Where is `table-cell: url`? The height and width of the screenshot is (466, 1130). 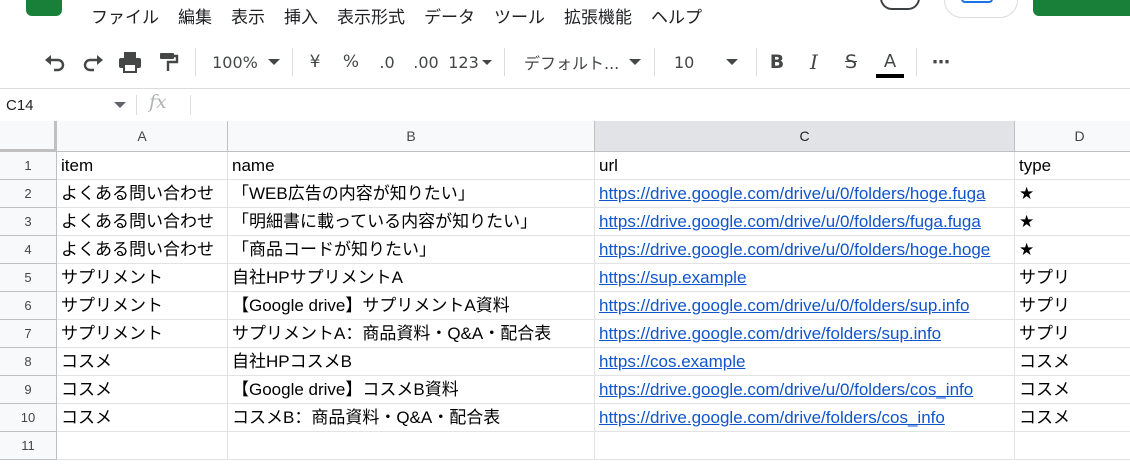
table-cell: url is located at coordinates (805, 166).